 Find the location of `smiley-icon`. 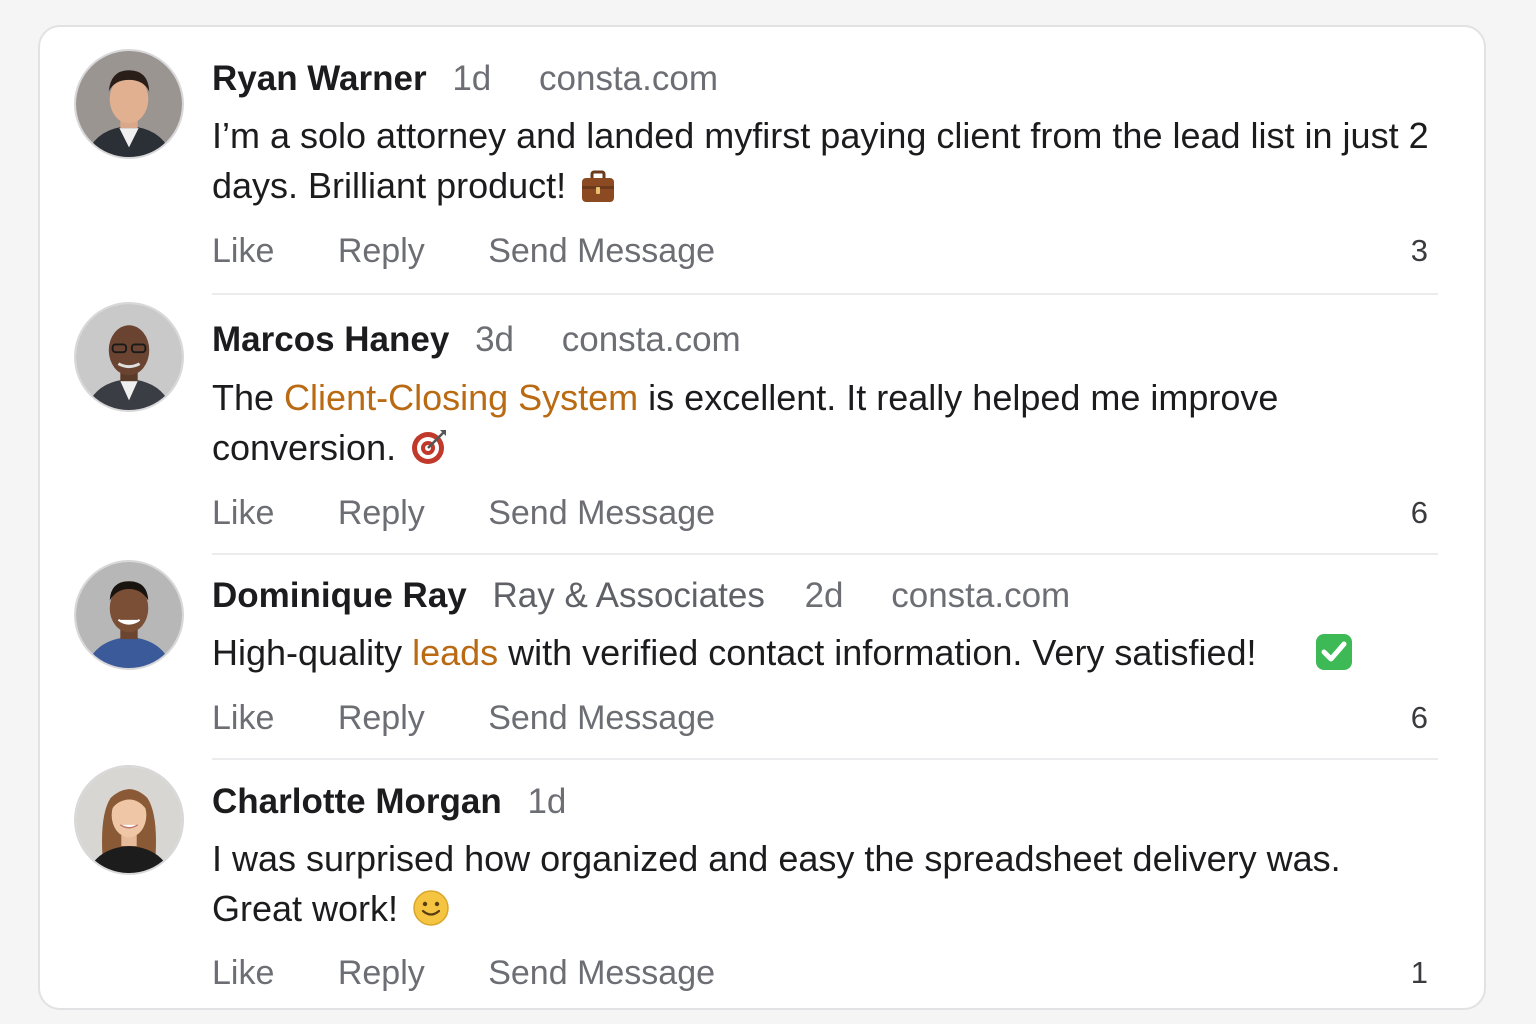

smiley-icon is located at coordinates (431, 914).